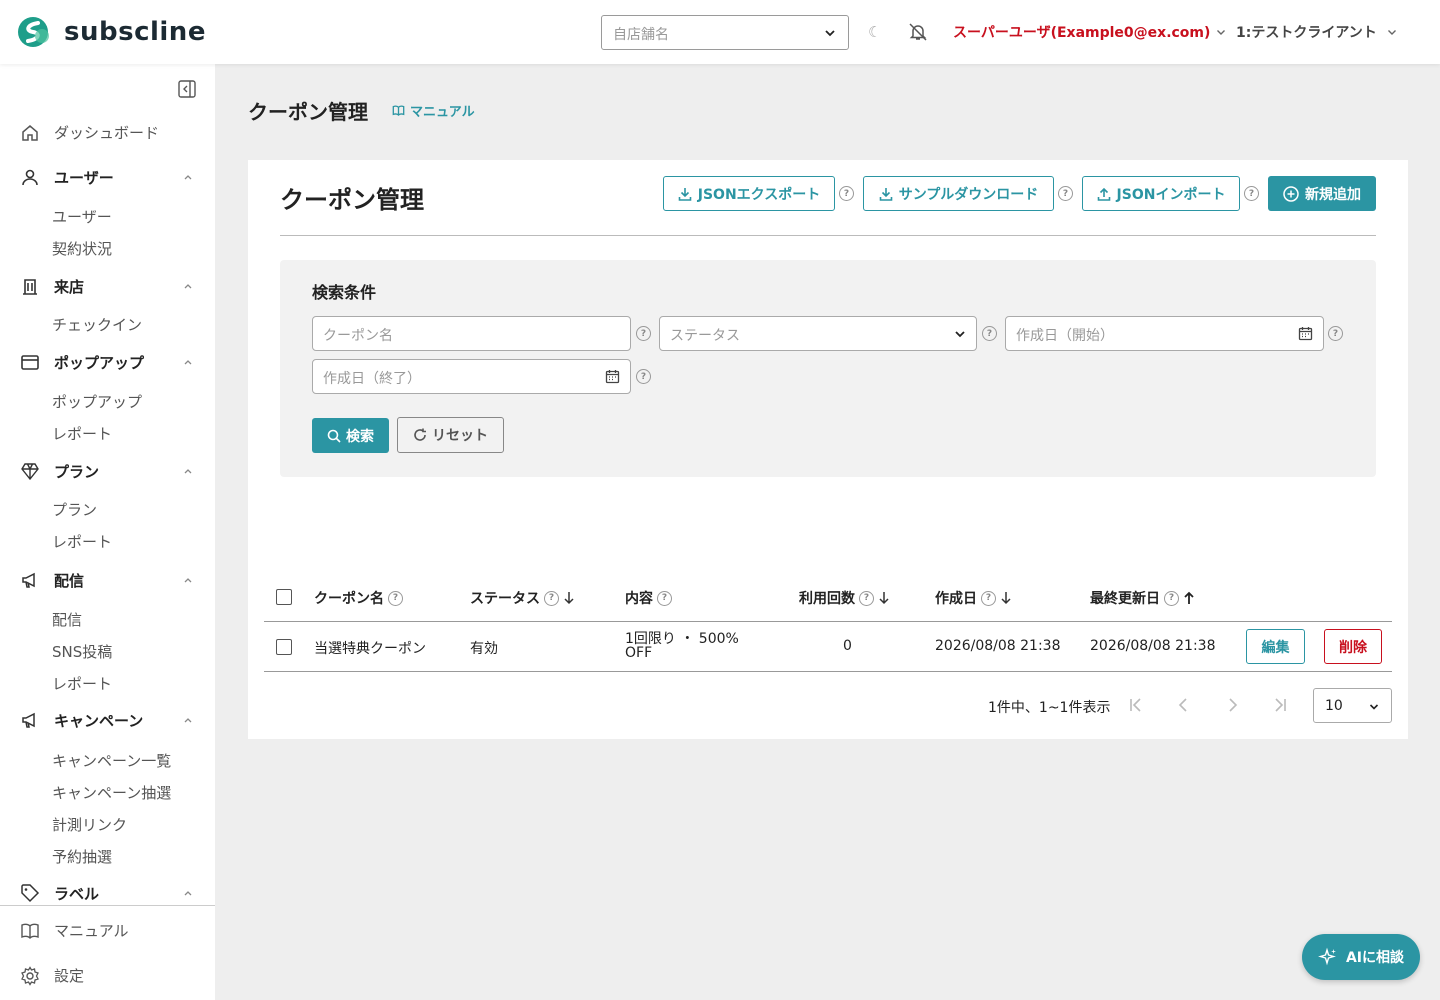 The height and width of the screenshot is (1000, 1440). I want to click on column-header-name: クーポン名 ?, so click(358, 598).